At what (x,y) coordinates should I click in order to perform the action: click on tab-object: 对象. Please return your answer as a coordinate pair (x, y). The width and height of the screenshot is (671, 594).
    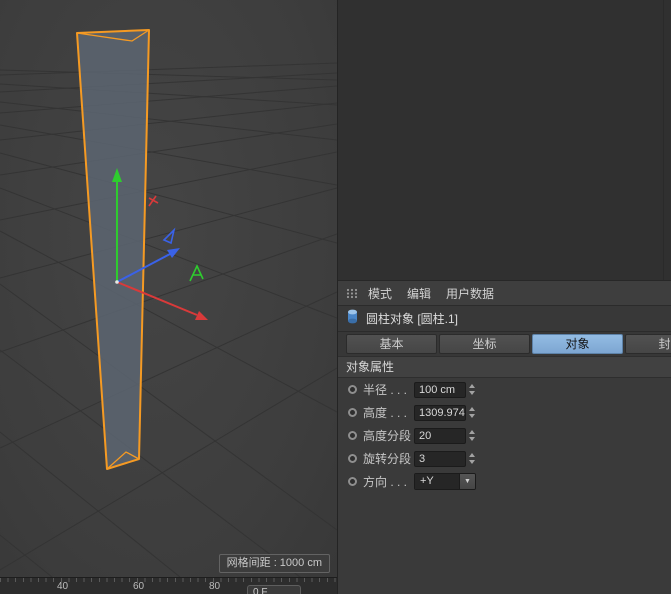
    Looking at the image, I should click on (577, 344).